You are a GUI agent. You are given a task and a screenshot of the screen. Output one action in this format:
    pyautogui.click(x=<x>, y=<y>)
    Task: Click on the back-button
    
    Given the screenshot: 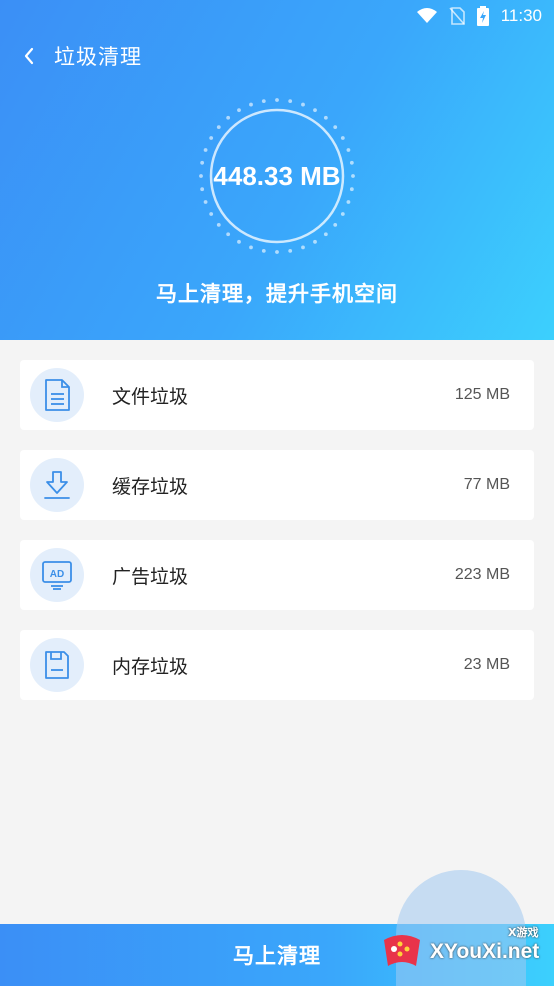 What is the action you would take?
    pyautogui.click(x=29, y=56)
    